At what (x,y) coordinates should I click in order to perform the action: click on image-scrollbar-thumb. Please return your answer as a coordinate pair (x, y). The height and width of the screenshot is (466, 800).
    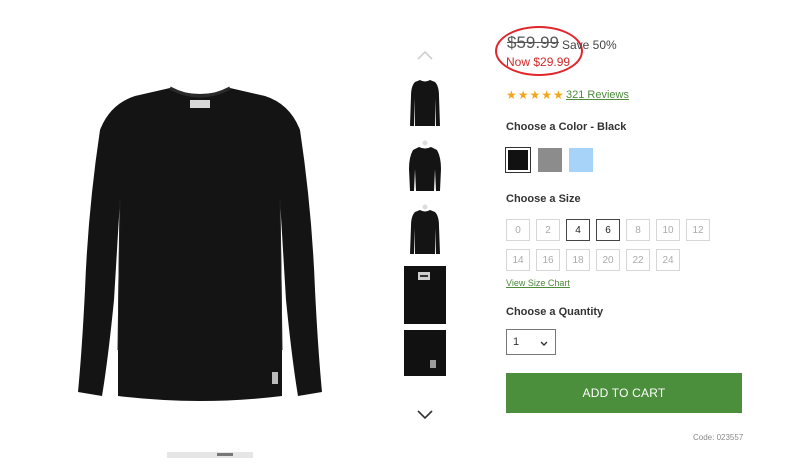
    Looking at the image, I should click on (225, 454).